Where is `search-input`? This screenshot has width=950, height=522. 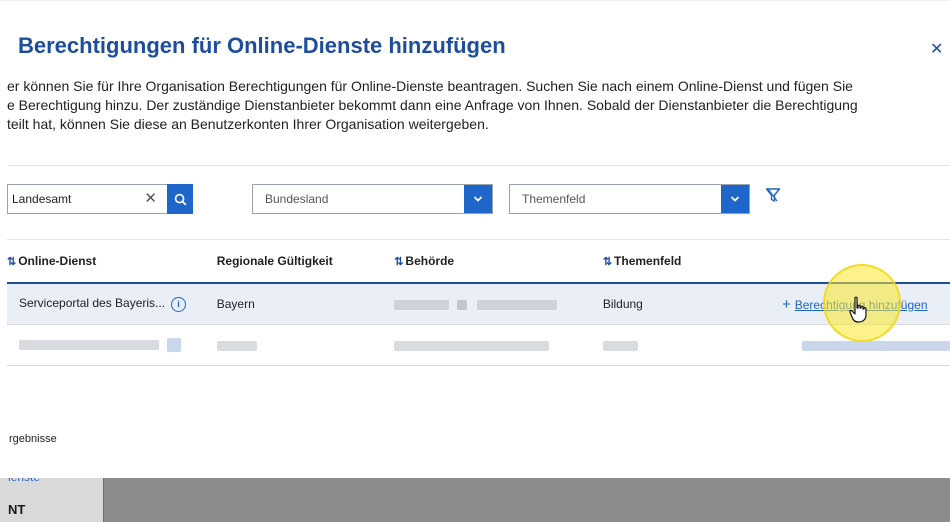
search-input is located at coordinates (75, 199).